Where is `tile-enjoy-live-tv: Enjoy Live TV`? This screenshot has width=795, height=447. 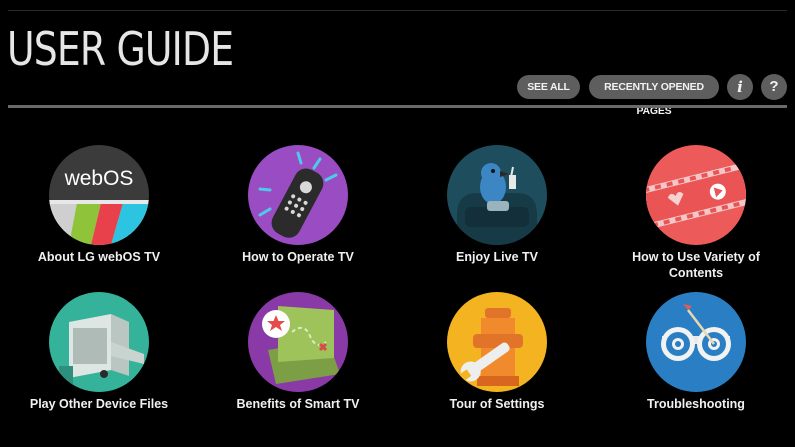 tile-enjoy-live-tv: Enjoy Live TV is located at coordinates (497, 215).